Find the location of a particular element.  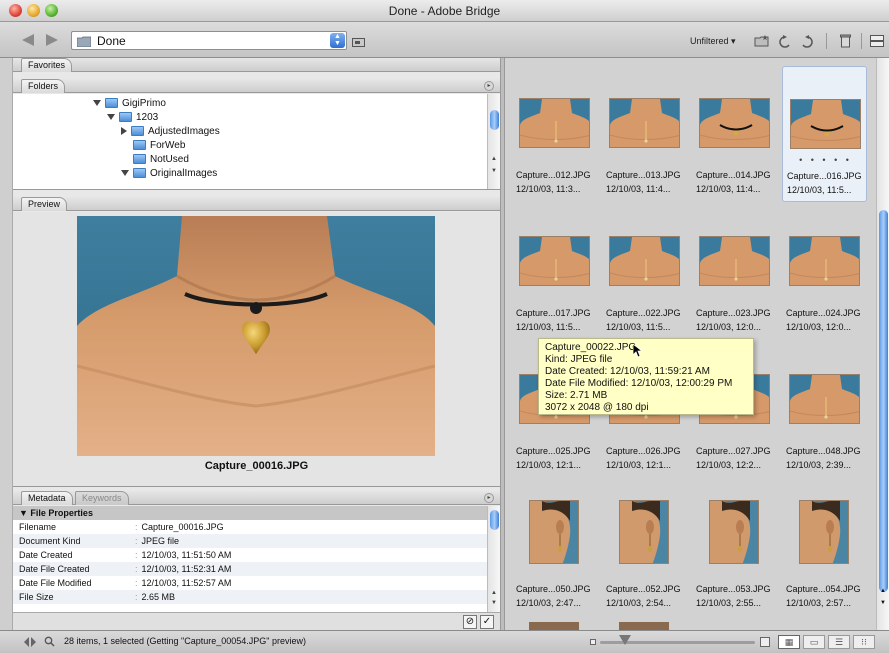

folder-label: GigiPrimo is located at coordinates (144, 103).